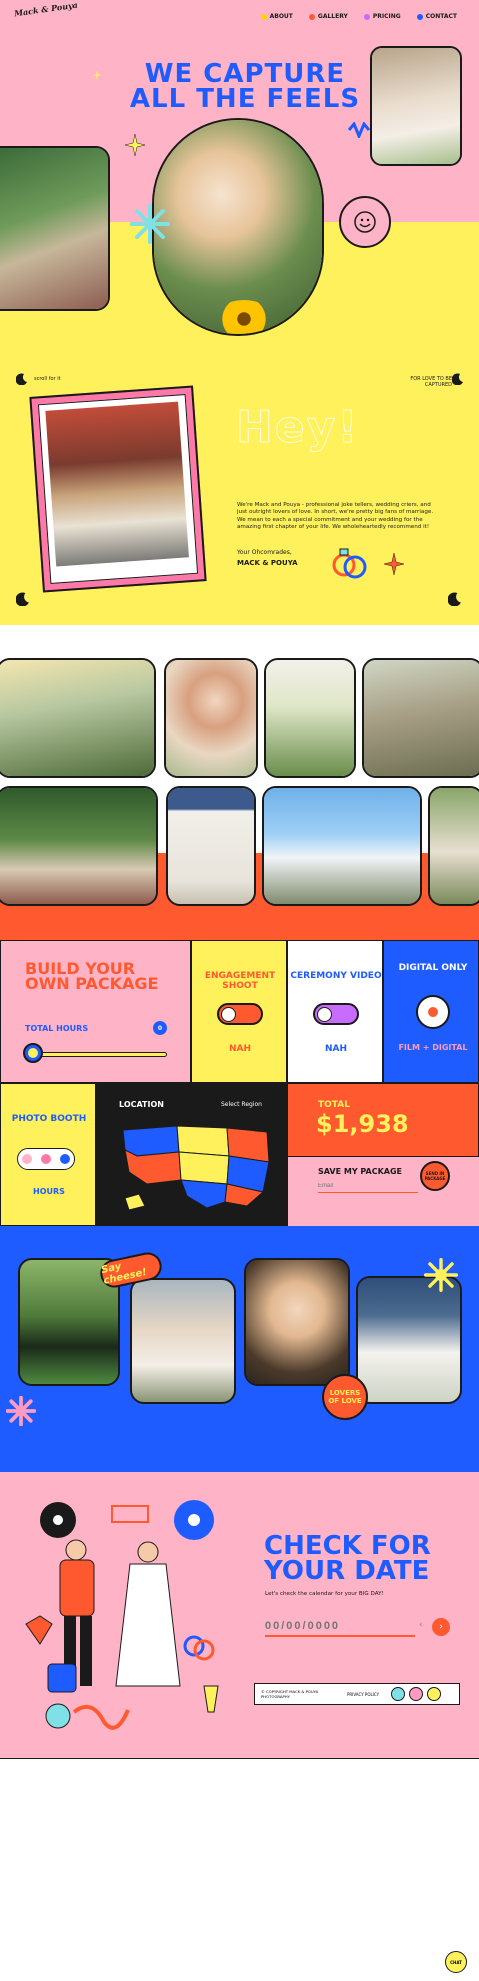 Image resolution: width=479 pixels, height=1981 pixels. Describe the element at coordinates (57, 1028) in the screenshot. I see `total-hours-label: TOTAL HOURS` at that location.